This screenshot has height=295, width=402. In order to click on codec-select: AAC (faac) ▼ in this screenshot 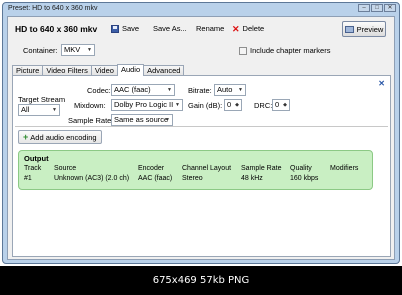, I will do `click(143, 90)`.